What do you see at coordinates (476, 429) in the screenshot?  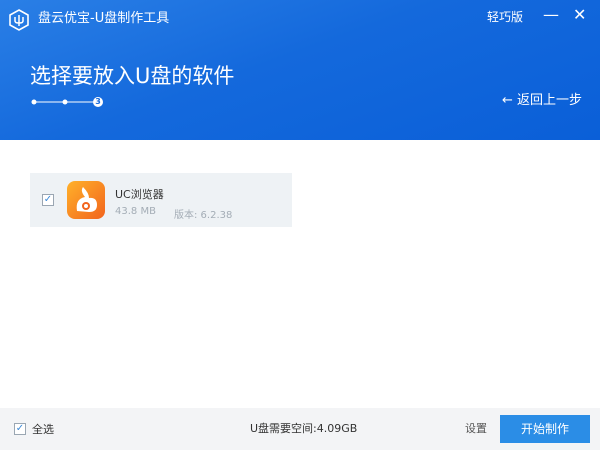 I see `settings-button: 设置` at bounding box center [476, 429].